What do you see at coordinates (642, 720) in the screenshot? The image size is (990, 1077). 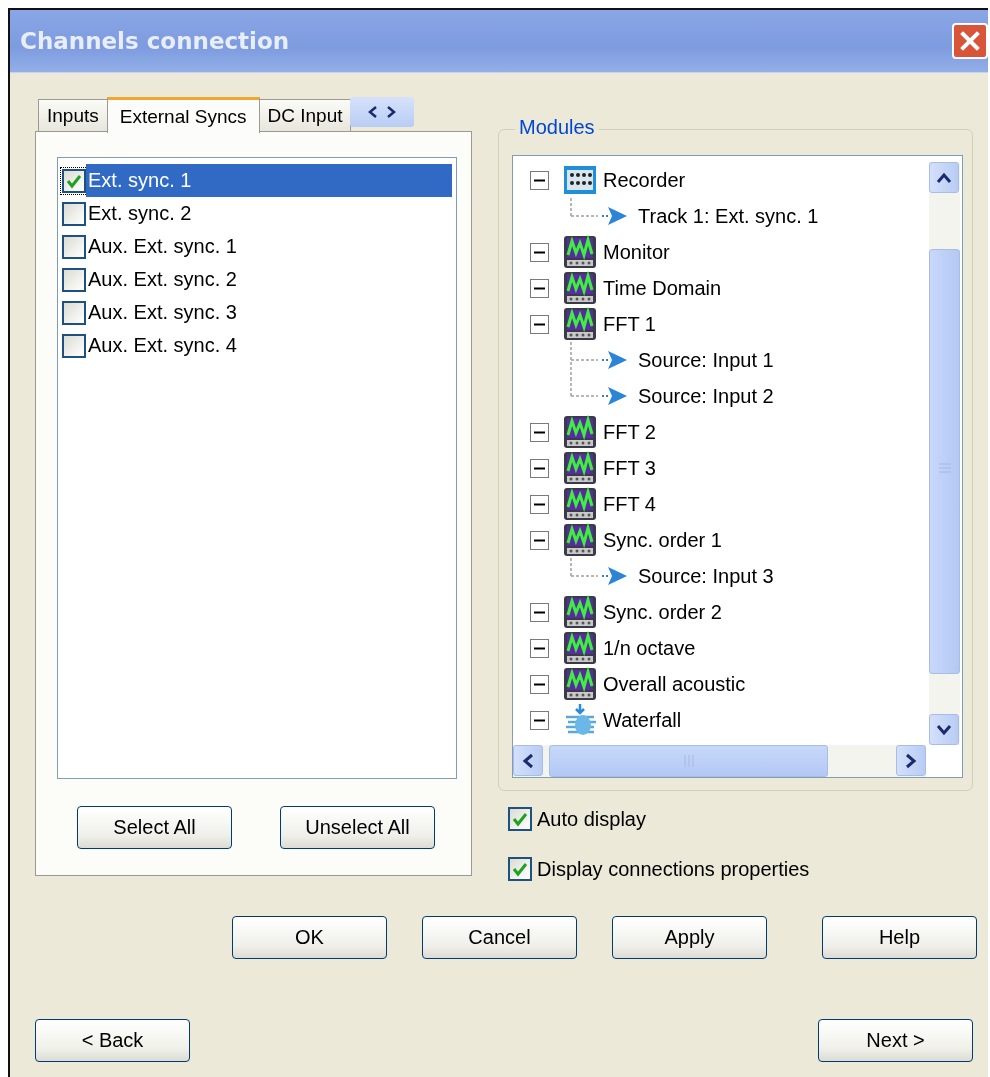 I see `tree-item: Waterfall` at bounding box center [642, 720].